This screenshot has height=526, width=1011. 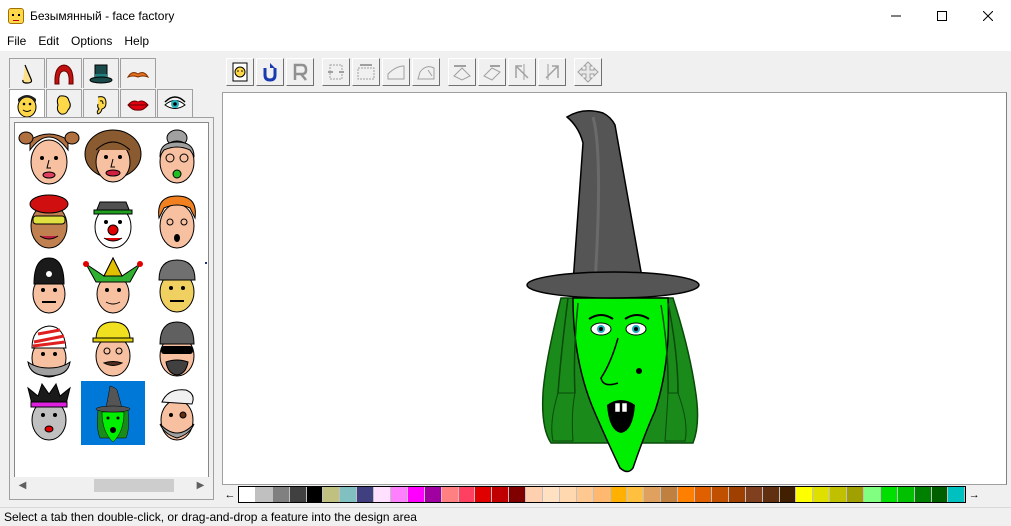 What do you see at coordinates (101, 104) in the screenshot?
I see `tab-ear` at bounding box center [101, 104].